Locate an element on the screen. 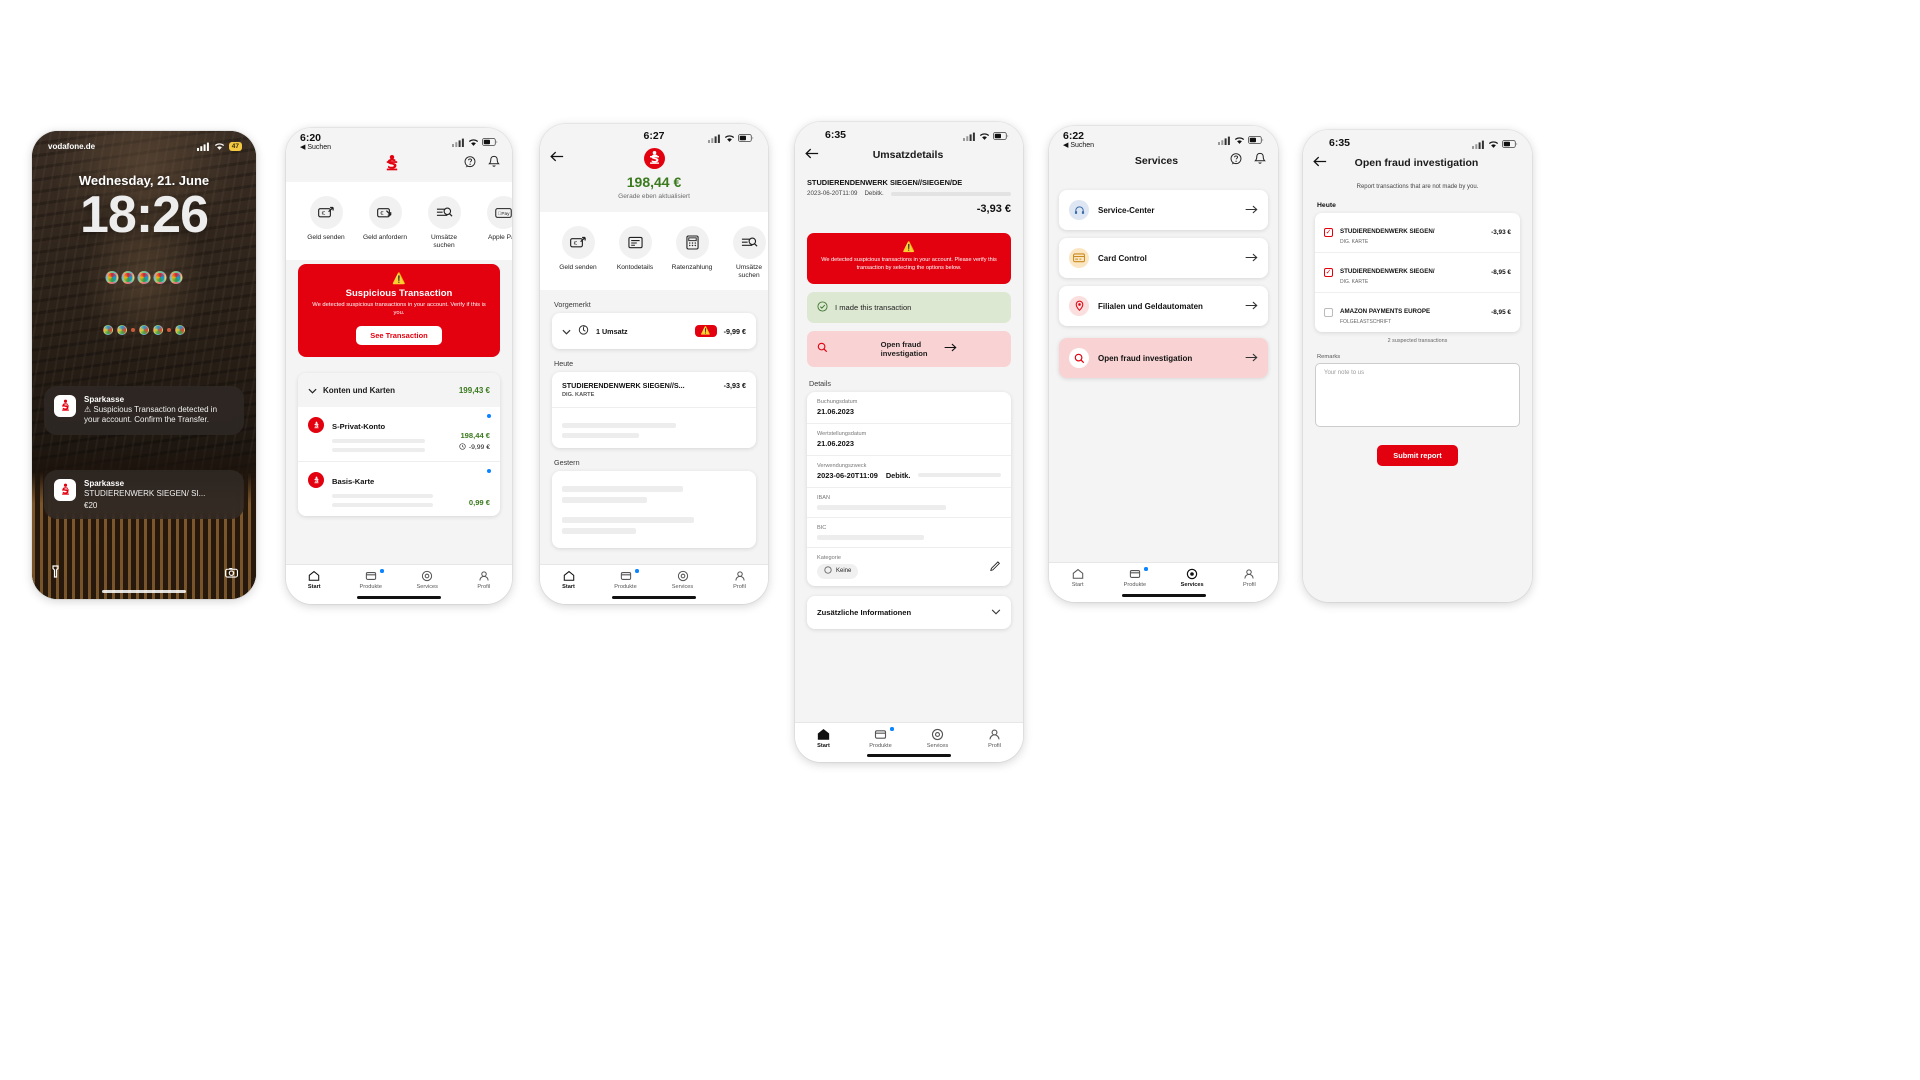  checkbox-unchecked: ✓ is located at coordinates (1328, 312).